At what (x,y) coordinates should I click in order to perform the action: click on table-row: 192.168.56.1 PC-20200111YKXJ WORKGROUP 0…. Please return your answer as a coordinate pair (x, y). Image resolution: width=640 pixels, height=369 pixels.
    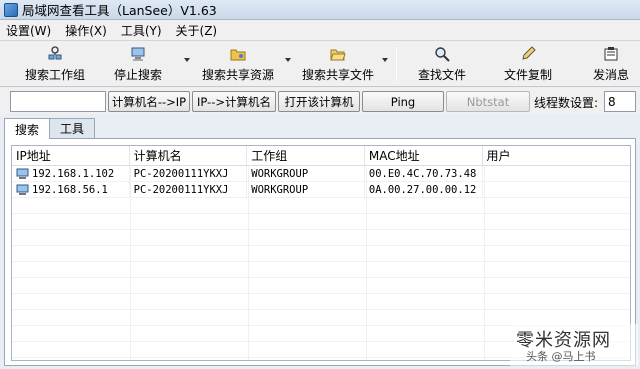
    Looking at the image, I should click on (321, 189).